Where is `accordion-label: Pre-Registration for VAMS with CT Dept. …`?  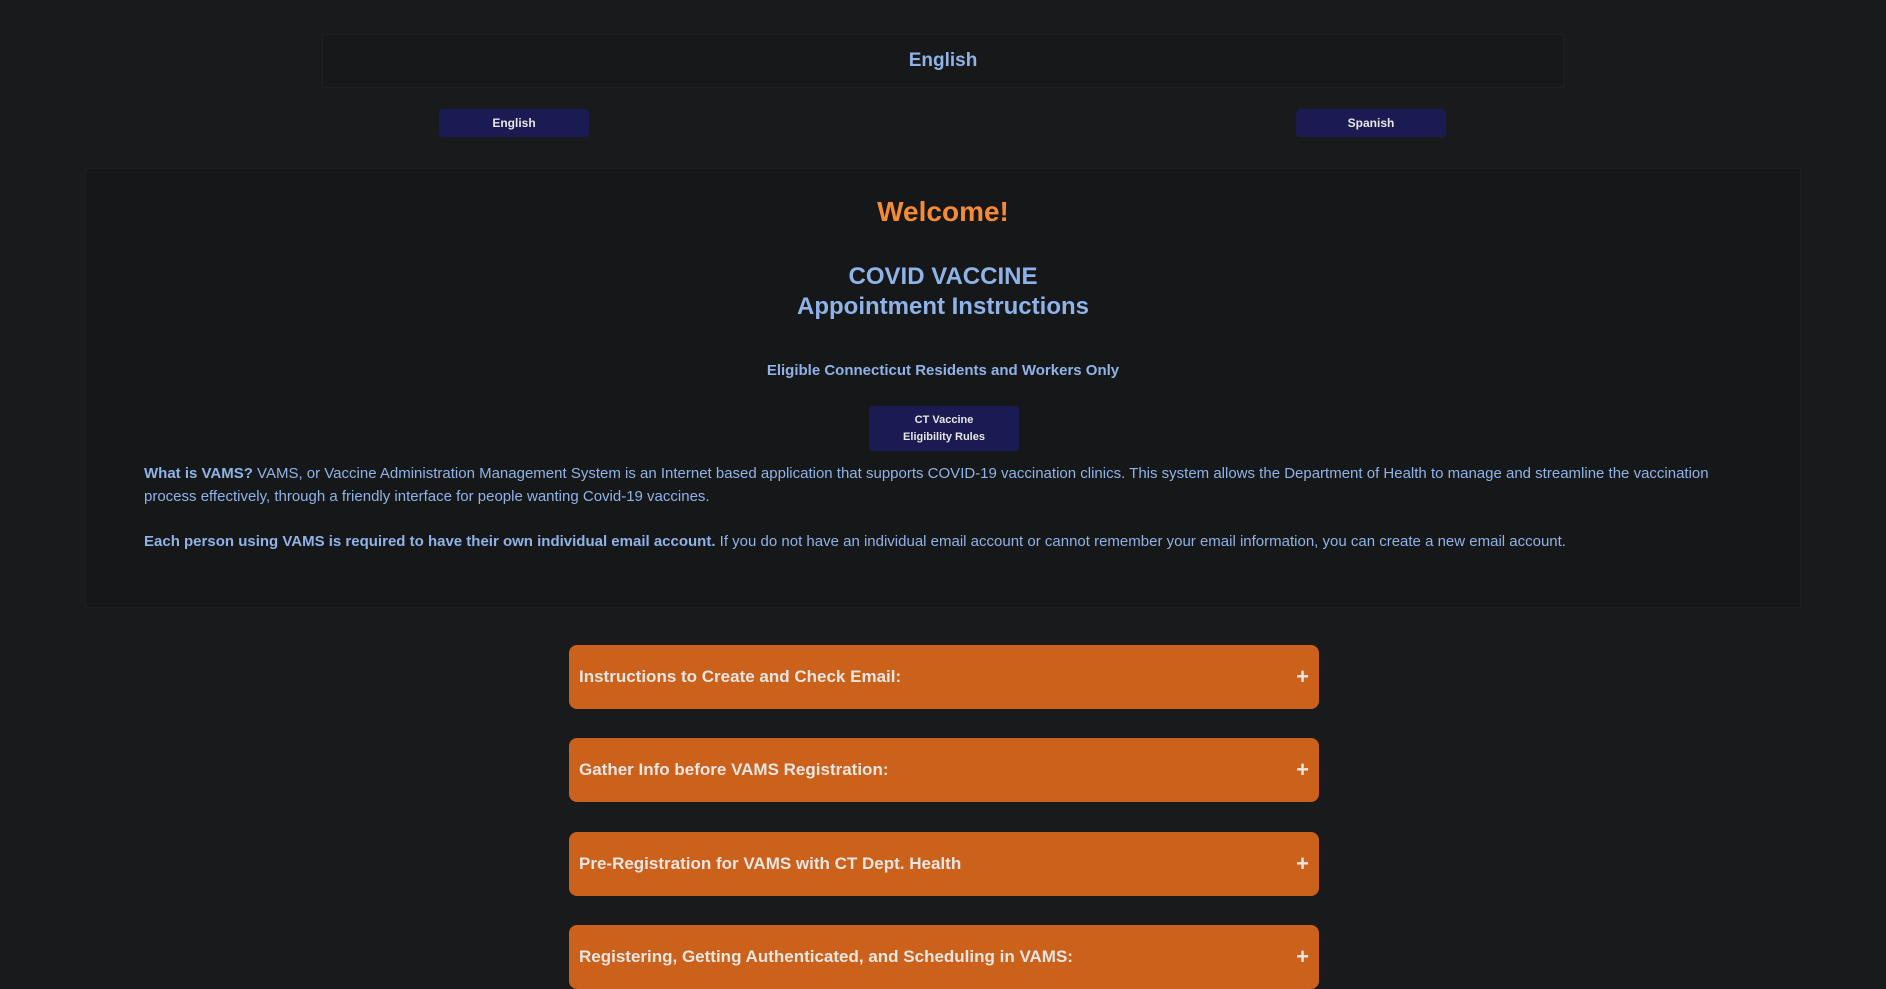 accordion-label: Pre-Registration for VAMS with CT Dept. … is located at coordinates (770, 863).